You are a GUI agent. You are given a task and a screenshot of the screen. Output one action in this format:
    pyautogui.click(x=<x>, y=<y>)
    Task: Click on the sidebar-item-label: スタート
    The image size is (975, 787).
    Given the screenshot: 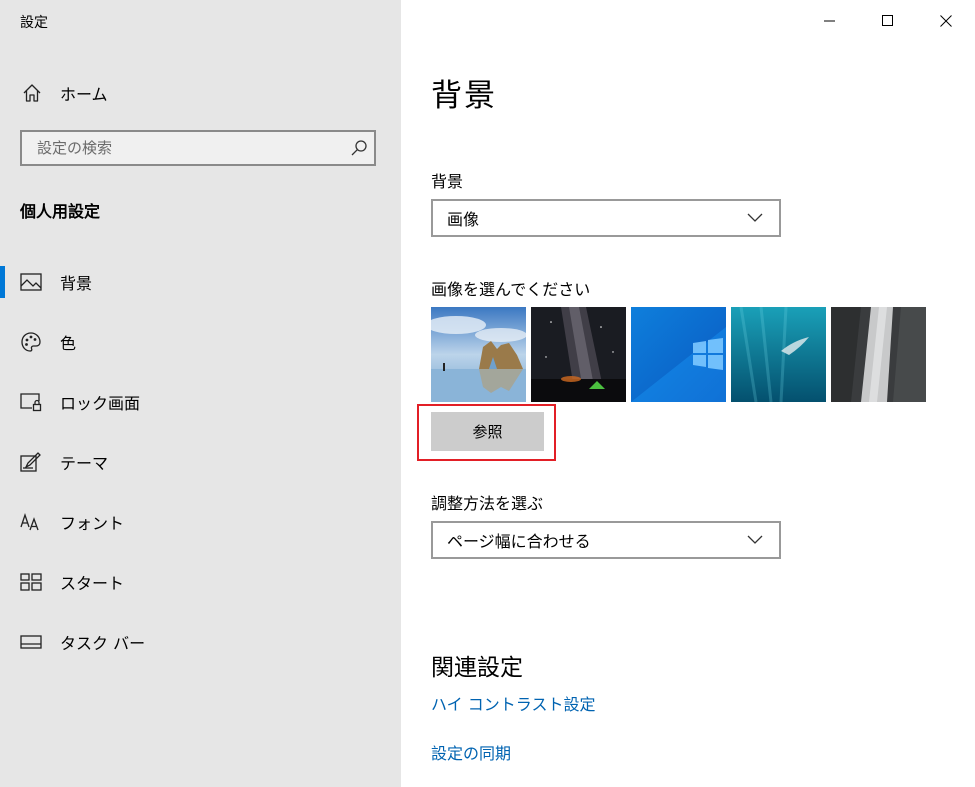 What is the action you would take?
    pyautogui.click(x=92, y=583)
    